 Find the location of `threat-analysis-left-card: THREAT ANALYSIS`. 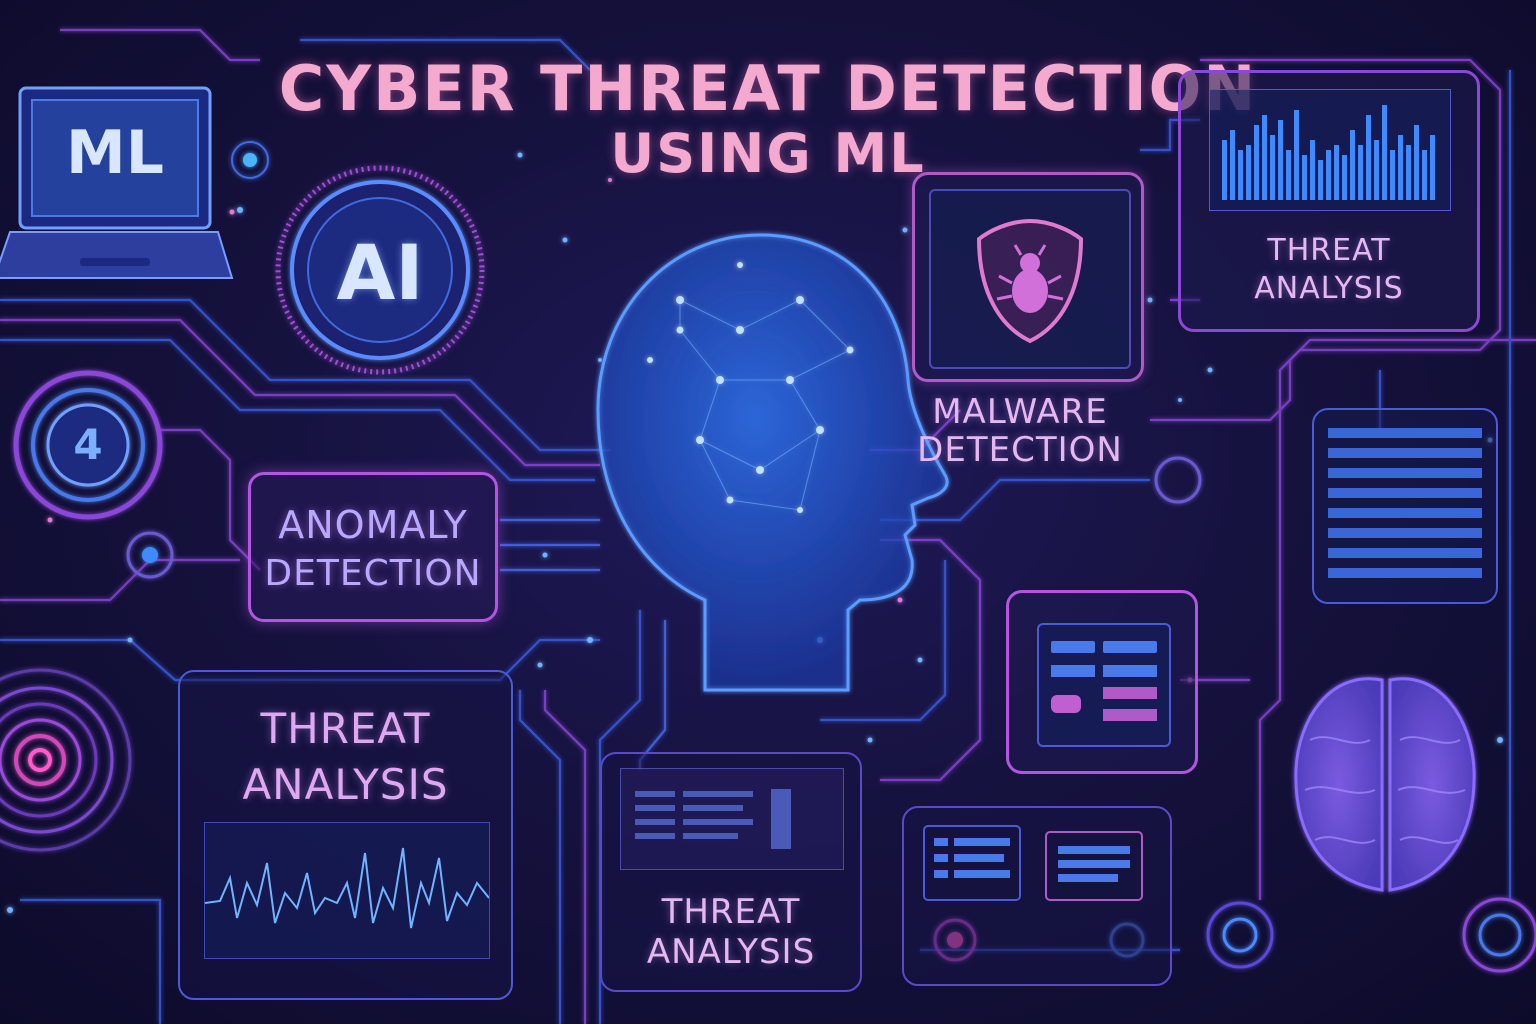

threat-analysis-left-card: THREAT ANALYSIS is located at coordinates (345, 835).